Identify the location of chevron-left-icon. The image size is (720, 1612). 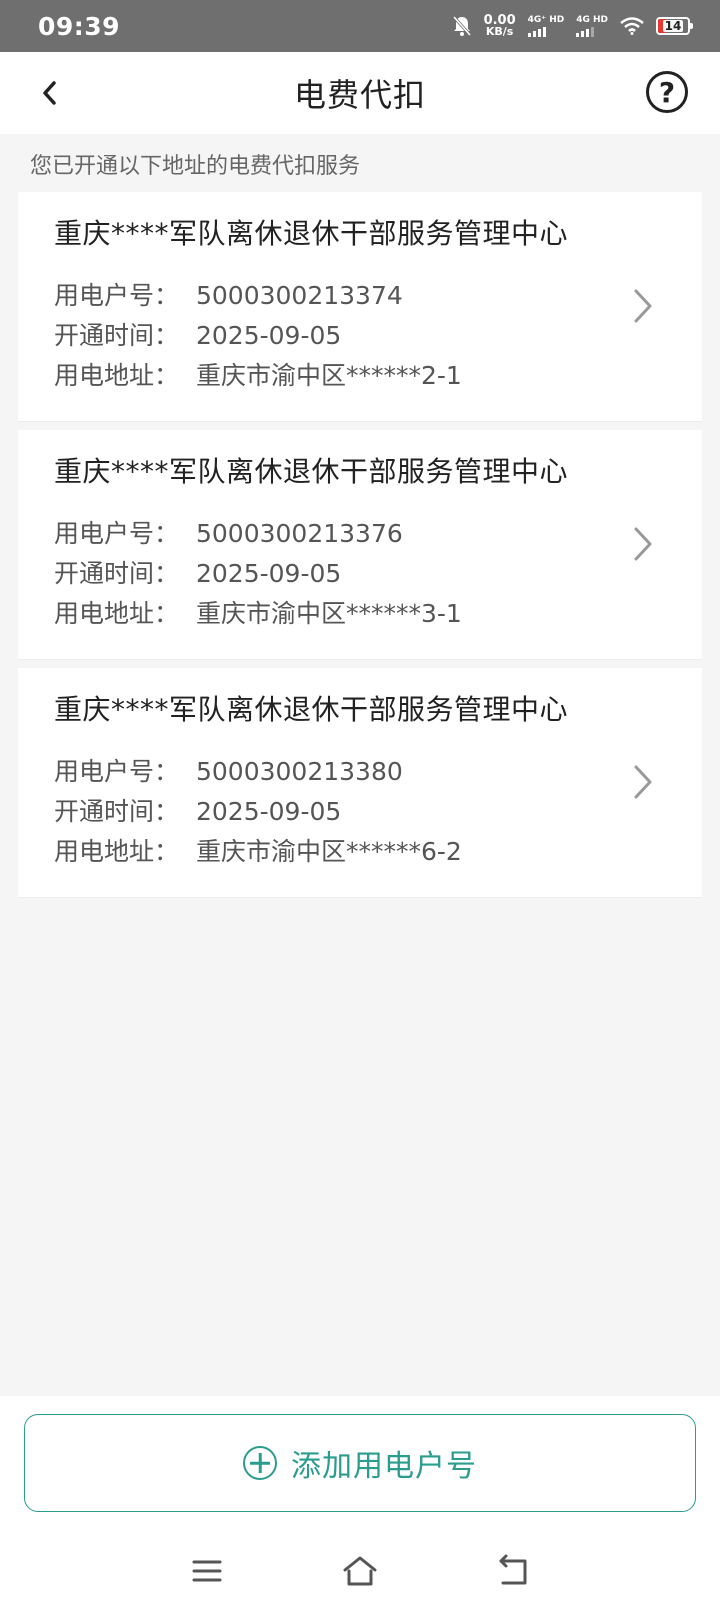
(51, 93).